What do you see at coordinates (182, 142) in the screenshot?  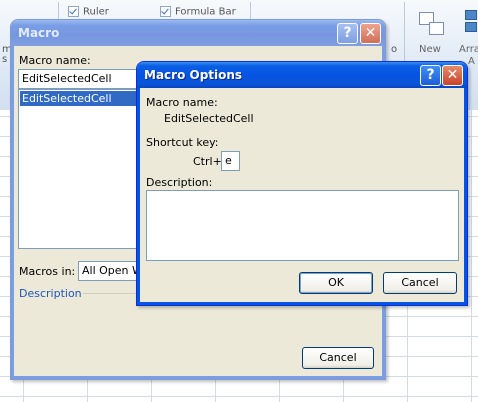 I see `shortcut-key-label: Shortcut key:` at bounding box center [182, 142].